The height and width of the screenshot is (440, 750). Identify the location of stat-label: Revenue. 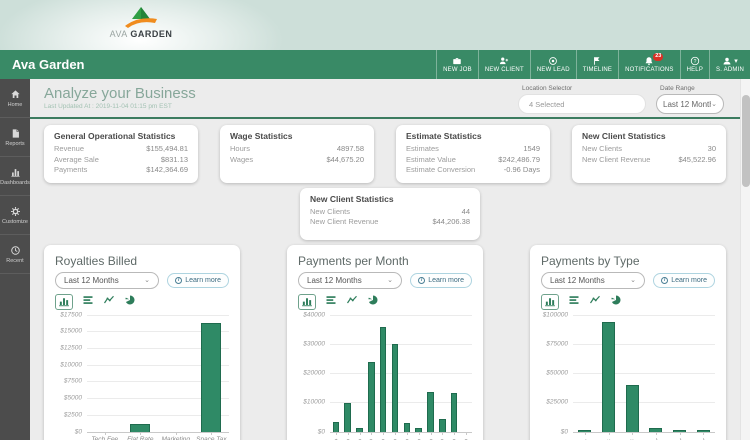
(69, 148).